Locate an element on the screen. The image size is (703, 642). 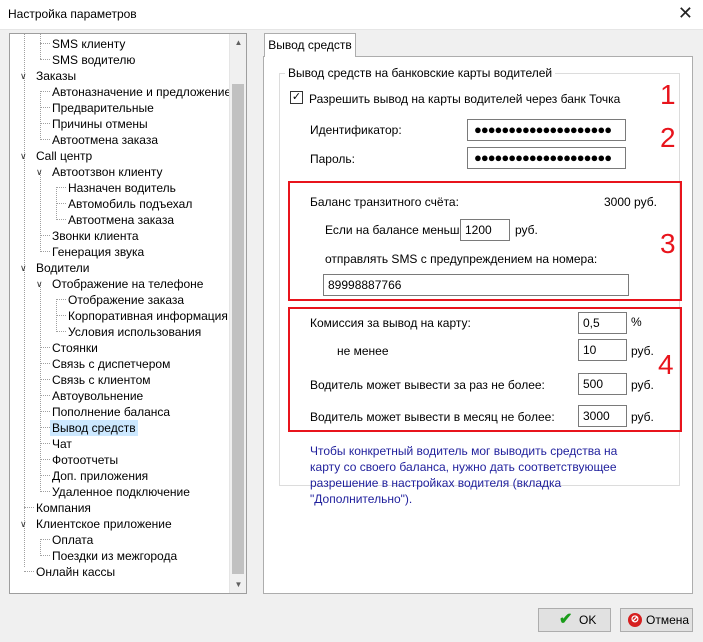
tree-item-label: Онлайн кассы is located at coordinates (76, 572).